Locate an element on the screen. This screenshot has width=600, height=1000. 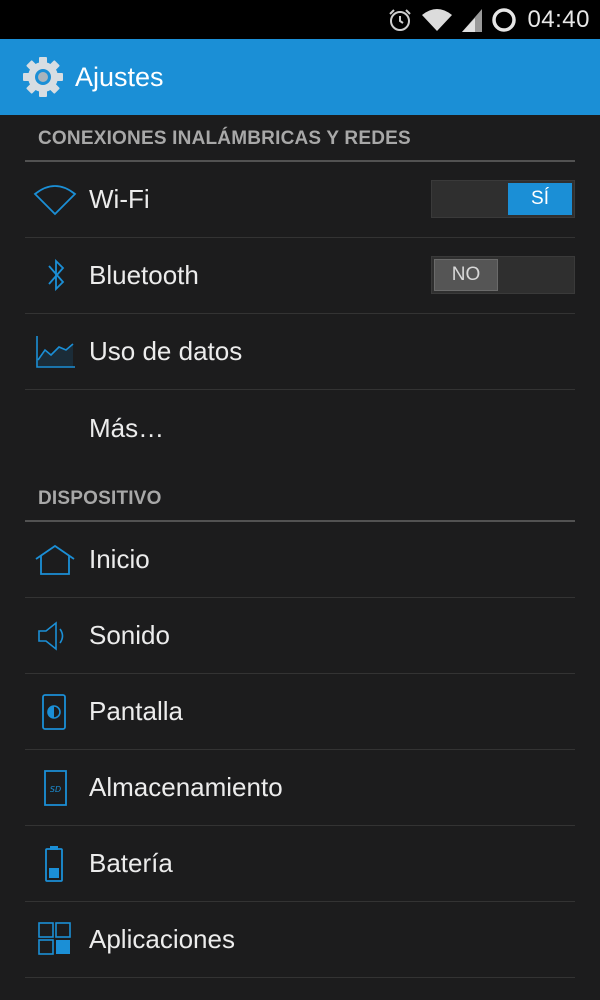
section-header-device: DISPOSITIVO is located at coordinates (300, 494).